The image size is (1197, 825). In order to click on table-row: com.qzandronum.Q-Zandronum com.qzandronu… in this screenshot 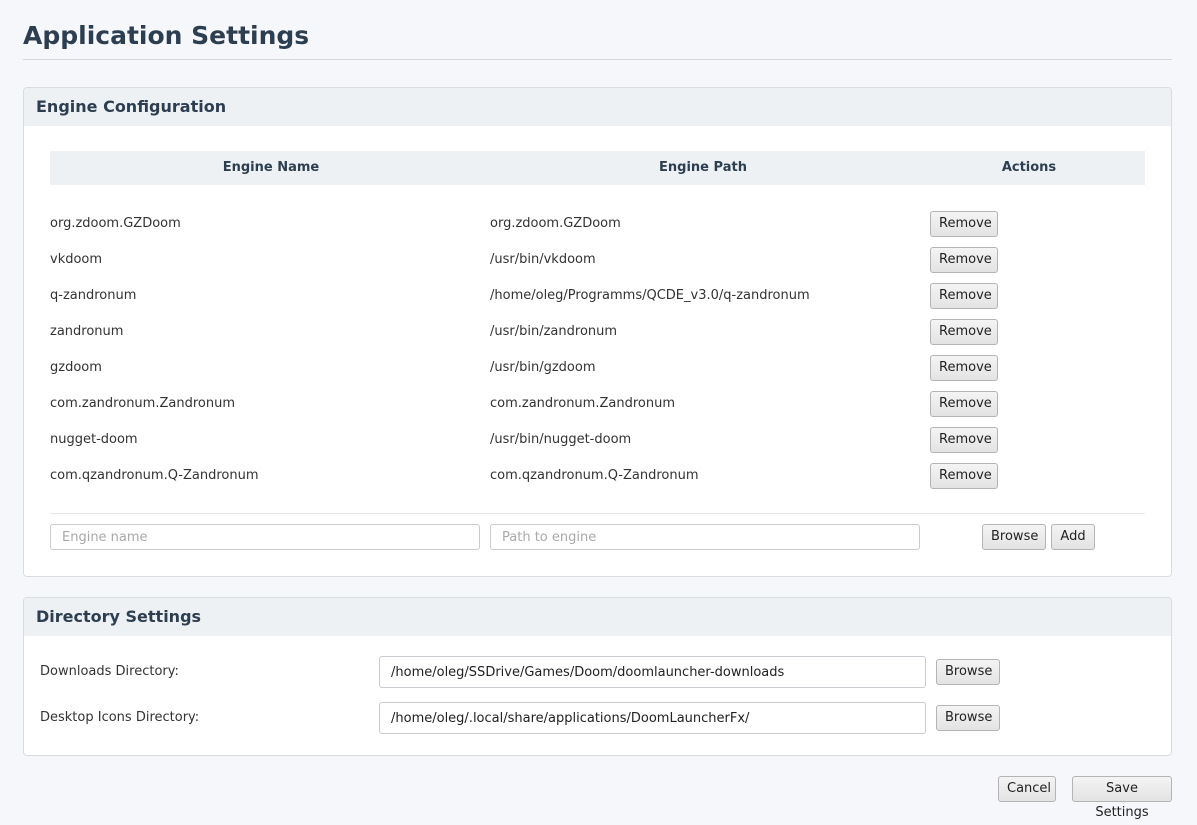, I will do `click(597, 476)`.